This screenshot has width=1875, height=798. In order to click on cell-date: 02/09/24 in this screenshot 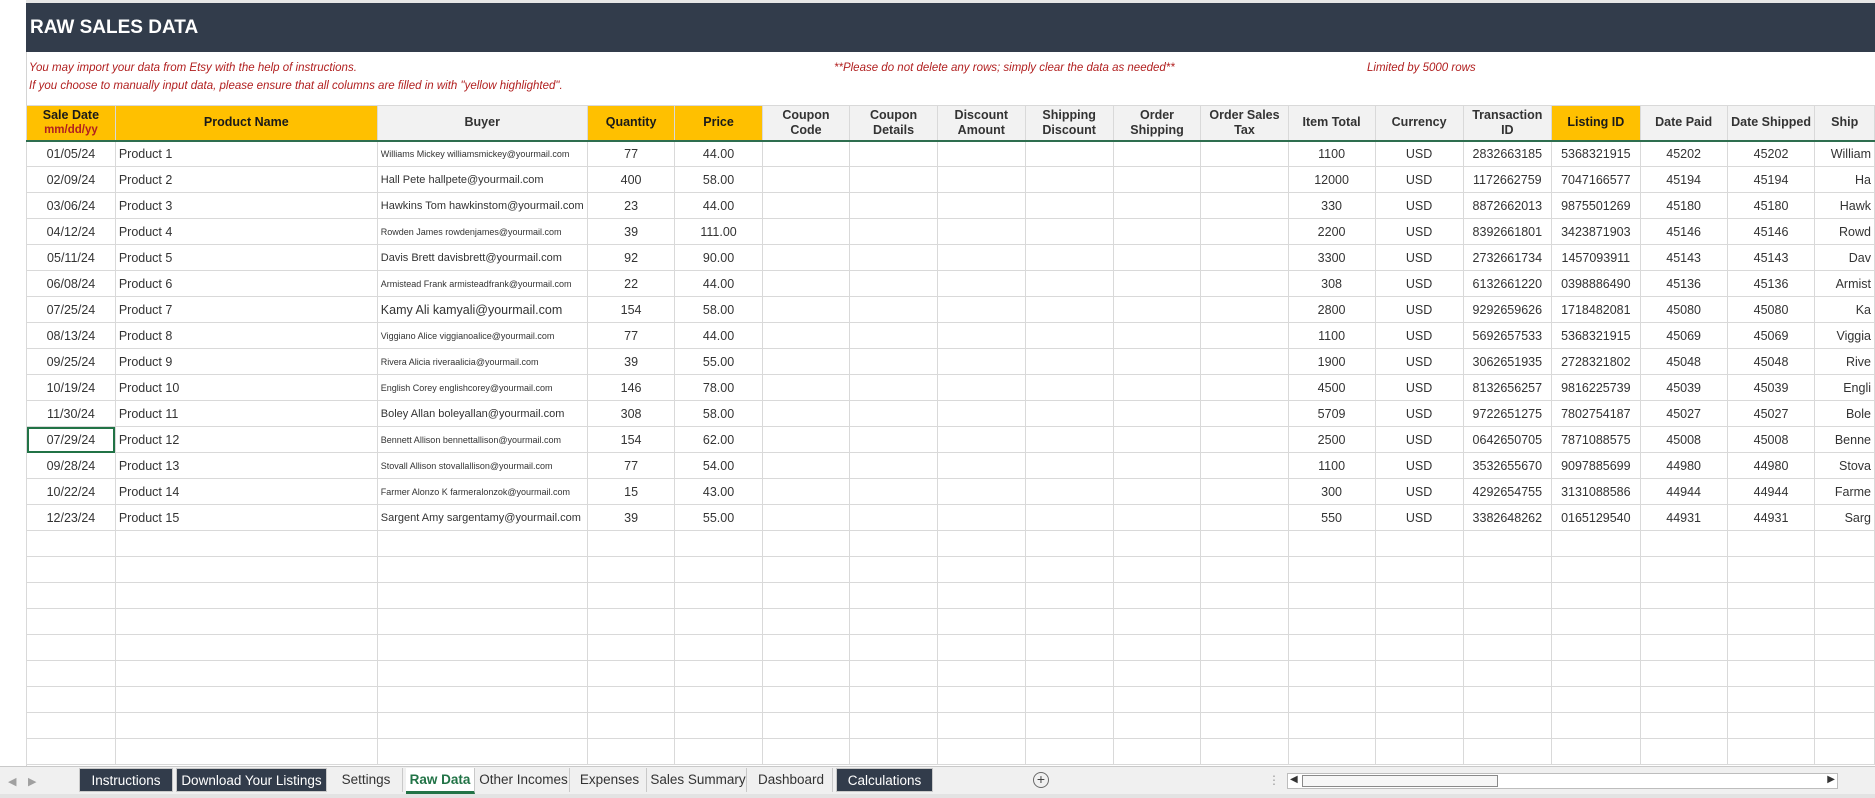, I will do `click(71, 179)`.